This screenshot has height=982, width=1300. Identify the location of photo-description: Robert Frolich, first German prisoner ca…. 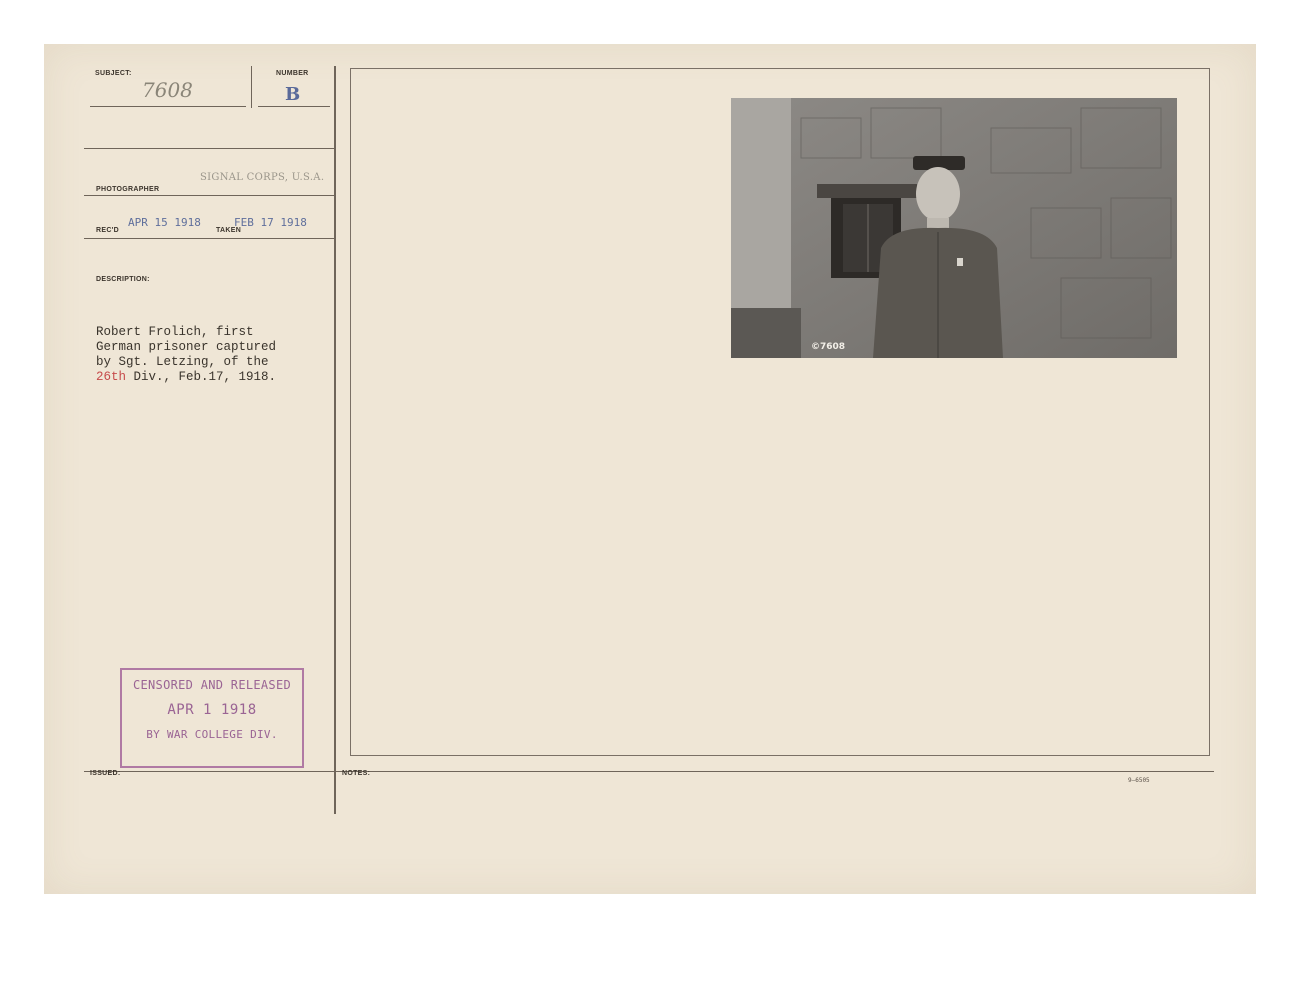
(216, 355).